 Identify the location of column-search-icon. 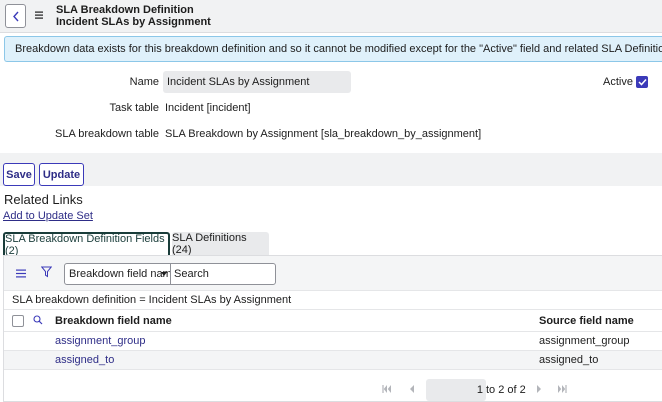
(38, 320).